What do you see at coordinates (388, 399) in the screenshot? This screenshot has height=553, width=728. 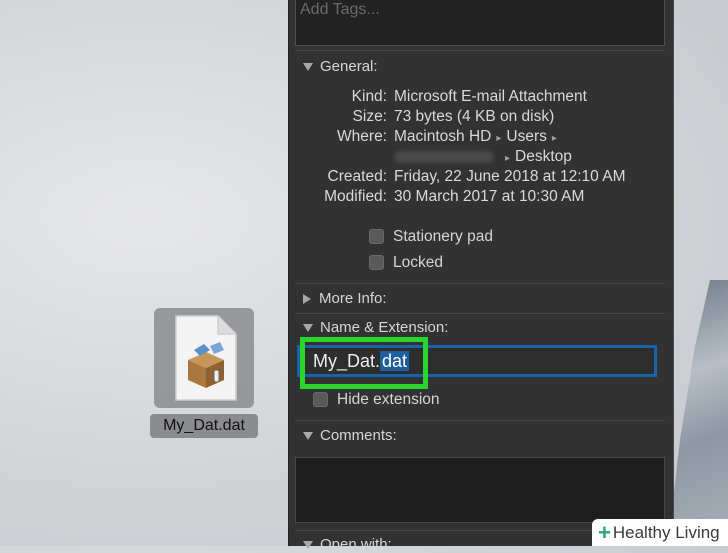 I see `hide-extension-label: Hide extension` at bounding box center [388, 399].